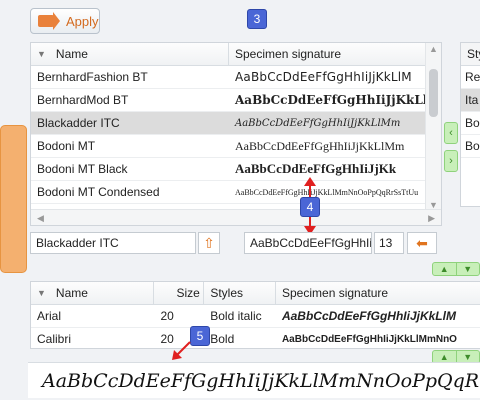 The image size is (480, 400). I want to click on table-row: BernhardMod BT AaBbCcDdEeFfGgHhIiJjKkLlM, so click(236, 100).